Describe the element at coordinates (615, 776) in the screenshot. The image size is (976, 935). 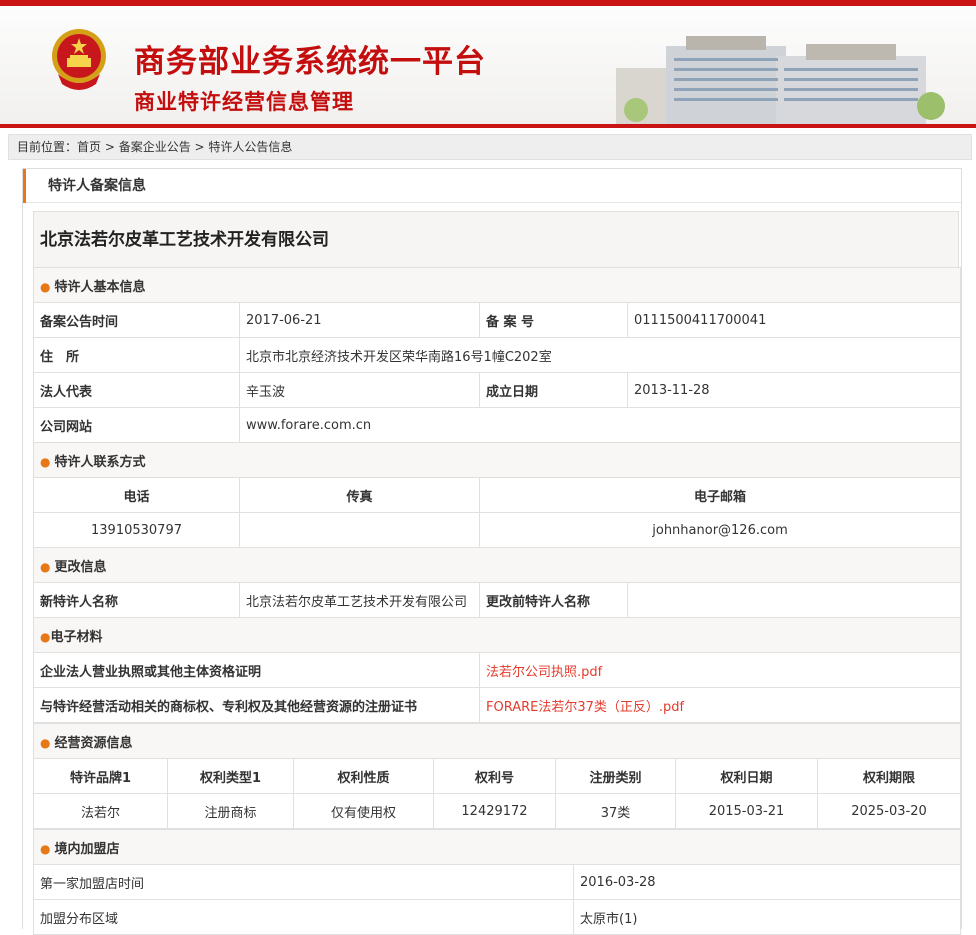
I see `reg-class-header: 注册类别` at that location.